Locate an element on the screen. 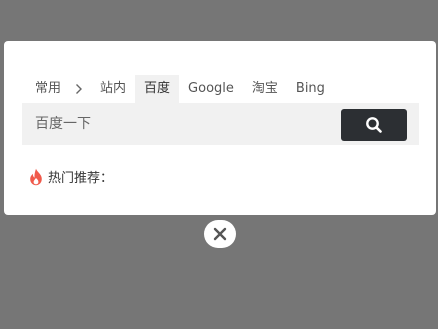  tab-baidu: 百度 is located at coordinates (157, 89).